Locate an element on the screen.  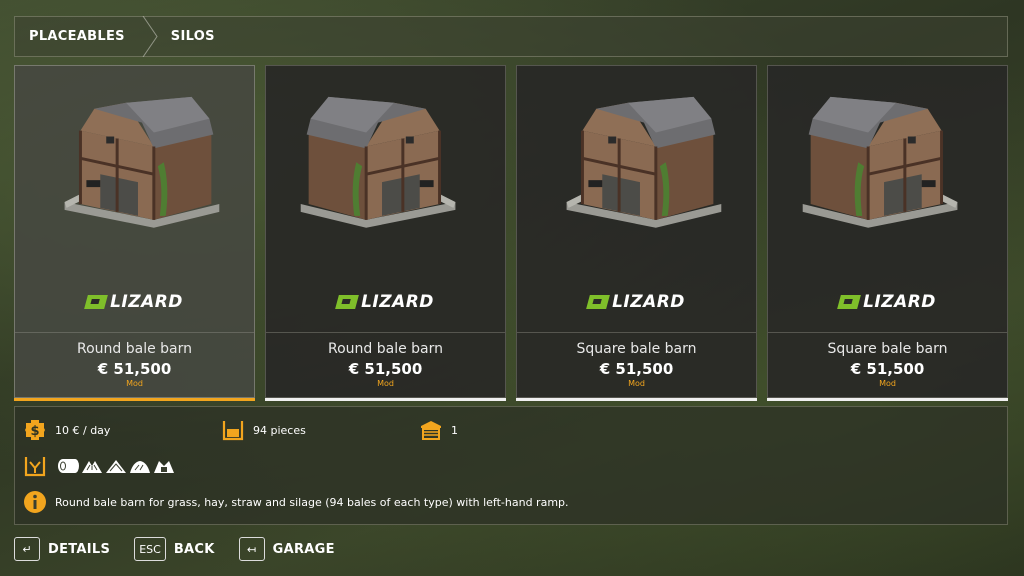
garage-button: ↤ GARAGE is located at coordinates (286, 549).